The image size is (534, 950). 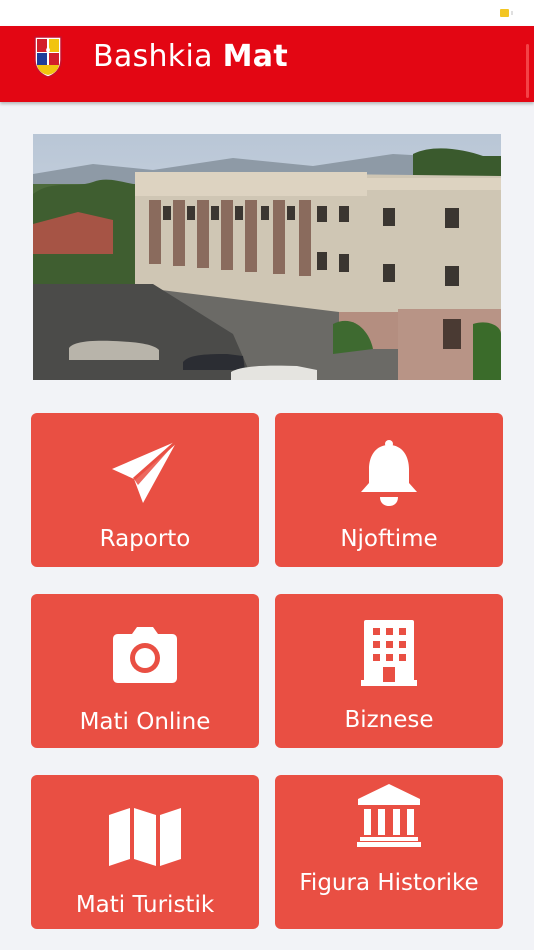 I want to click on bell-icon, so click(x=389, y=473).